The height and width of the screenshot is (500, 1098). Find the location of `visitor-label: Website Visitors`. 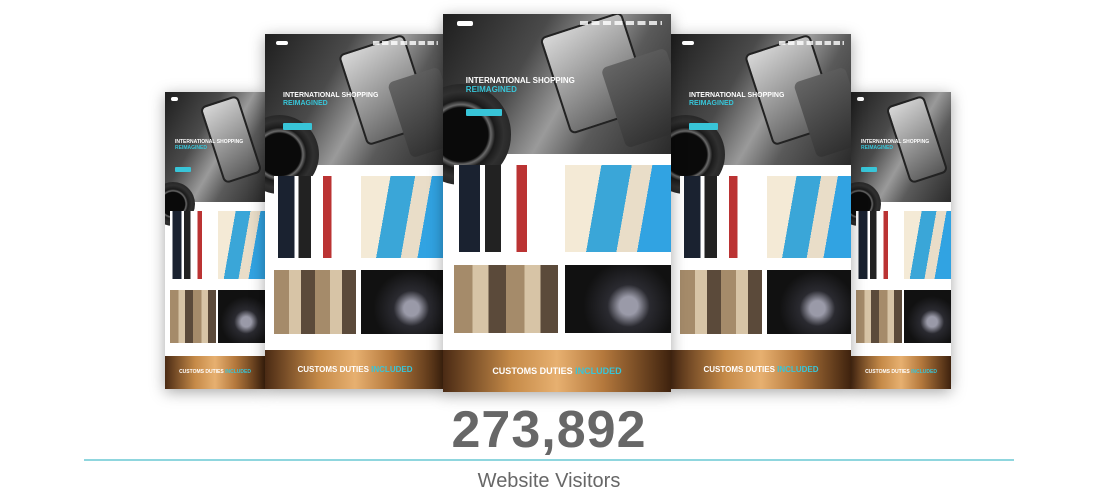

visitor-label: Website Visitors is located at coordinates (549, 481).